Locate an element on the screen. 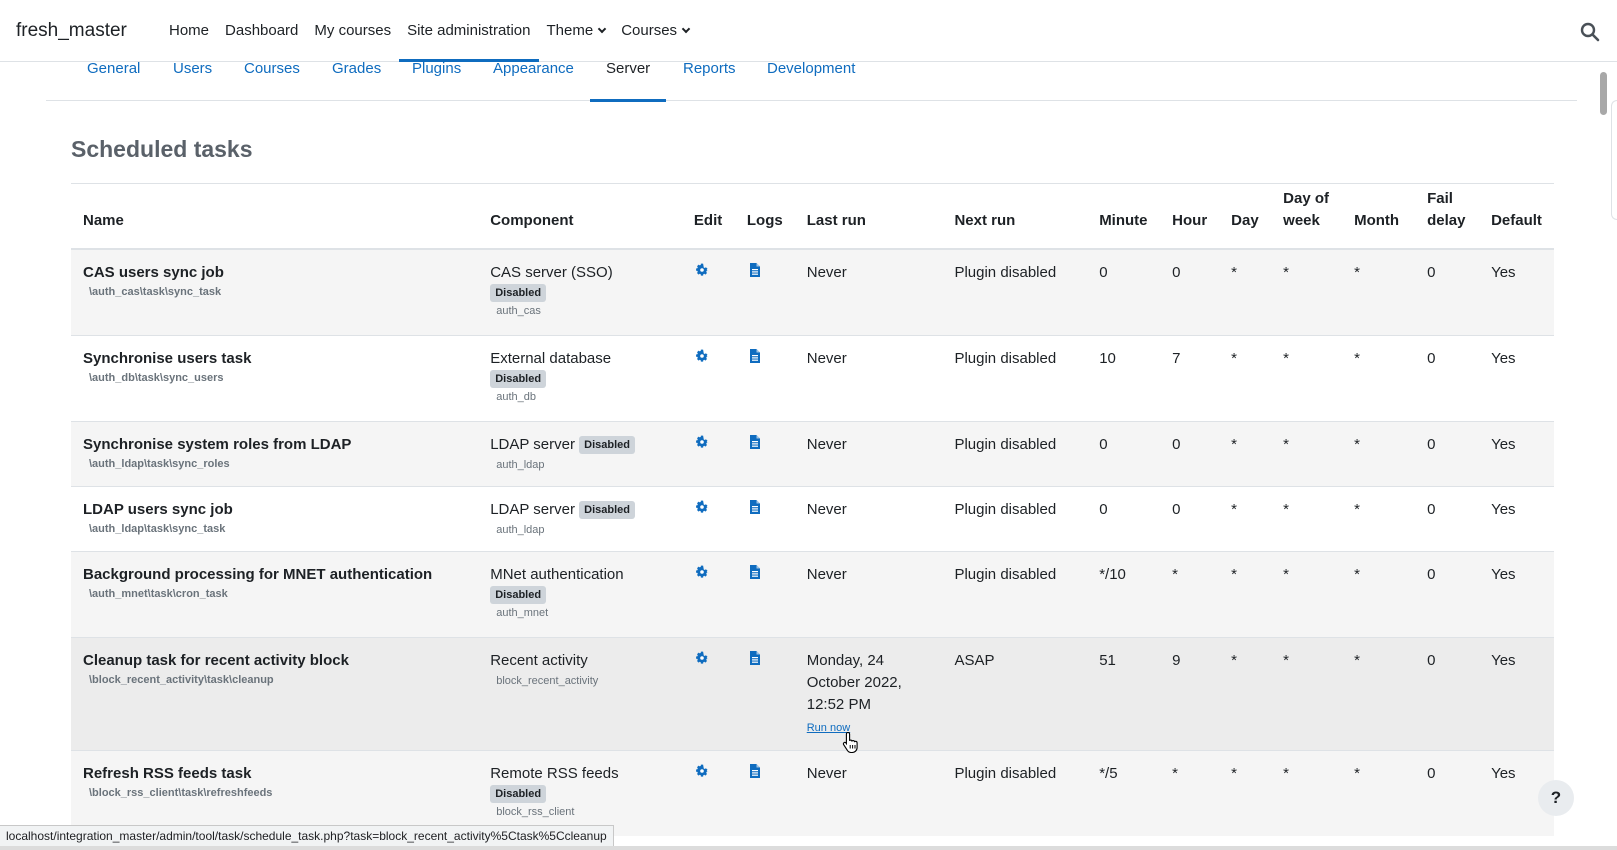  header-logs: Logs is located at coordinates (764, 219).